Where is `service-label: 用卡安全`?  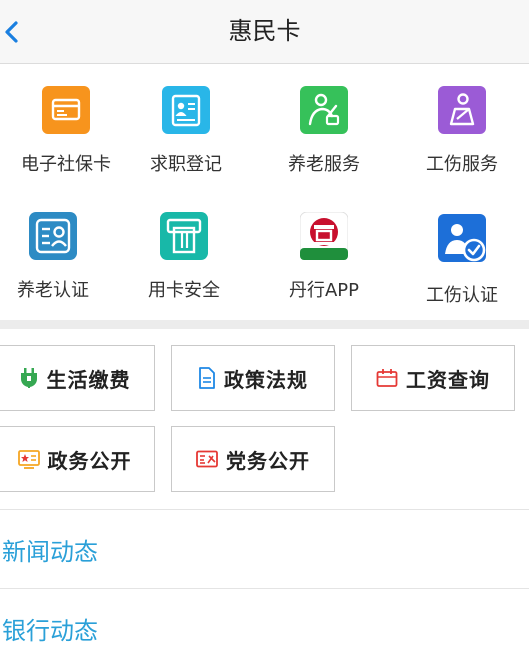
service-label: 用卡安全 is located at coordinates (184, 290).